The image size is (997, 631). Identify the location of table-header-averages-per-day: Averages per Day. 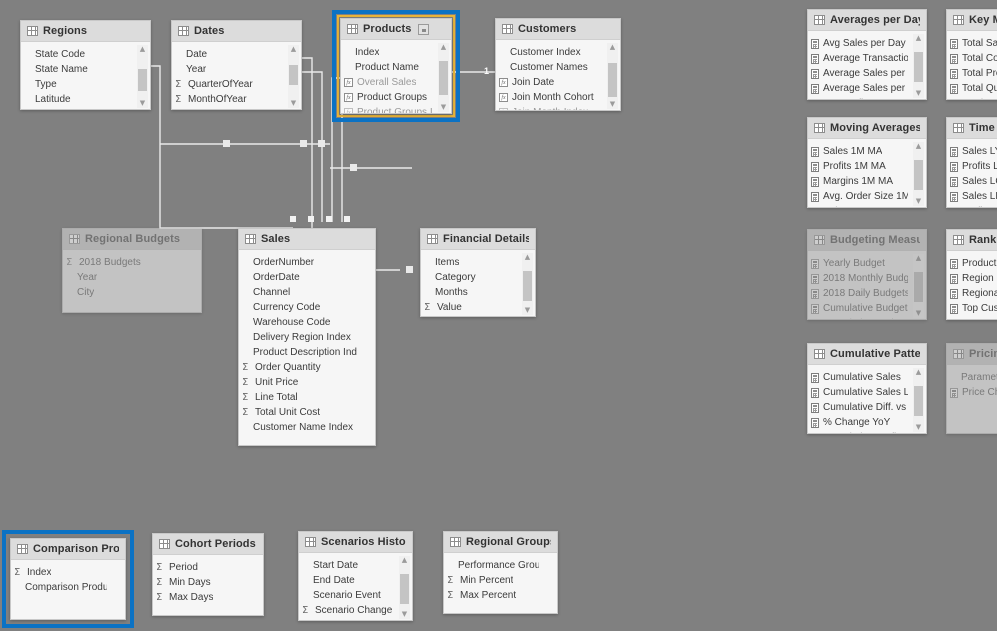
(867, 20).